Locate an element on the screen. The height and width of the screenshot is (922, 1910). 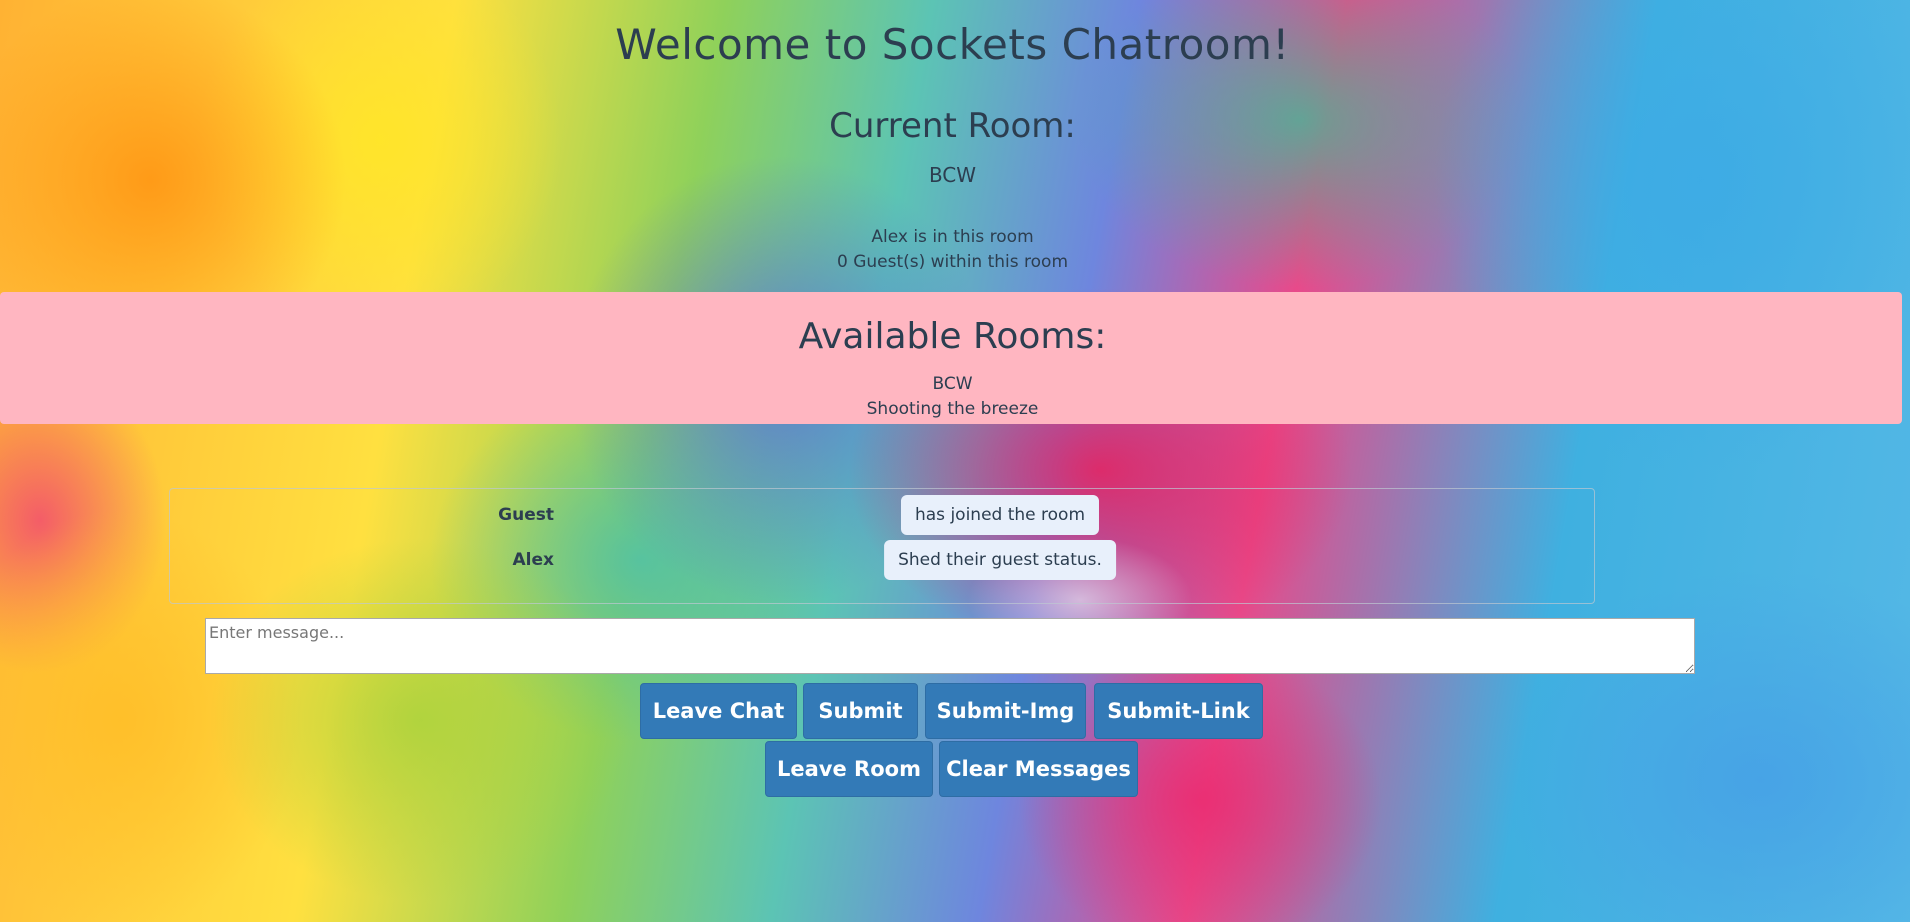
page-title: Welcome to Sockets Chatroom! is located at coordinates (952, 44).